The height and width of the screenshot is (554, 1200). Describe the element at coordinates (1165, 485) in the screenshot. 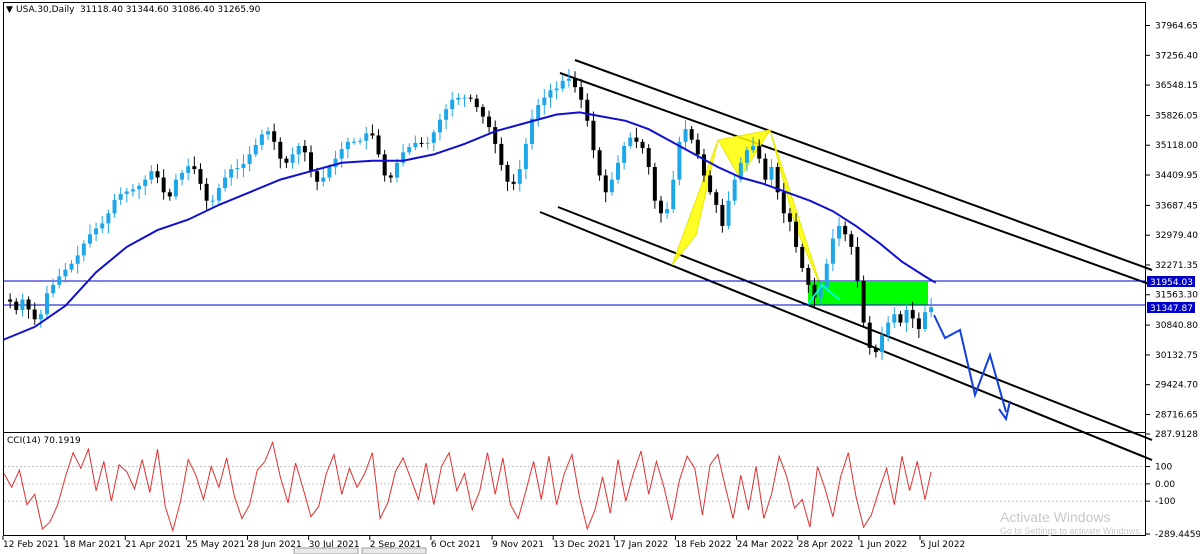

I see `cci-tick-label: 0.00` at that location.